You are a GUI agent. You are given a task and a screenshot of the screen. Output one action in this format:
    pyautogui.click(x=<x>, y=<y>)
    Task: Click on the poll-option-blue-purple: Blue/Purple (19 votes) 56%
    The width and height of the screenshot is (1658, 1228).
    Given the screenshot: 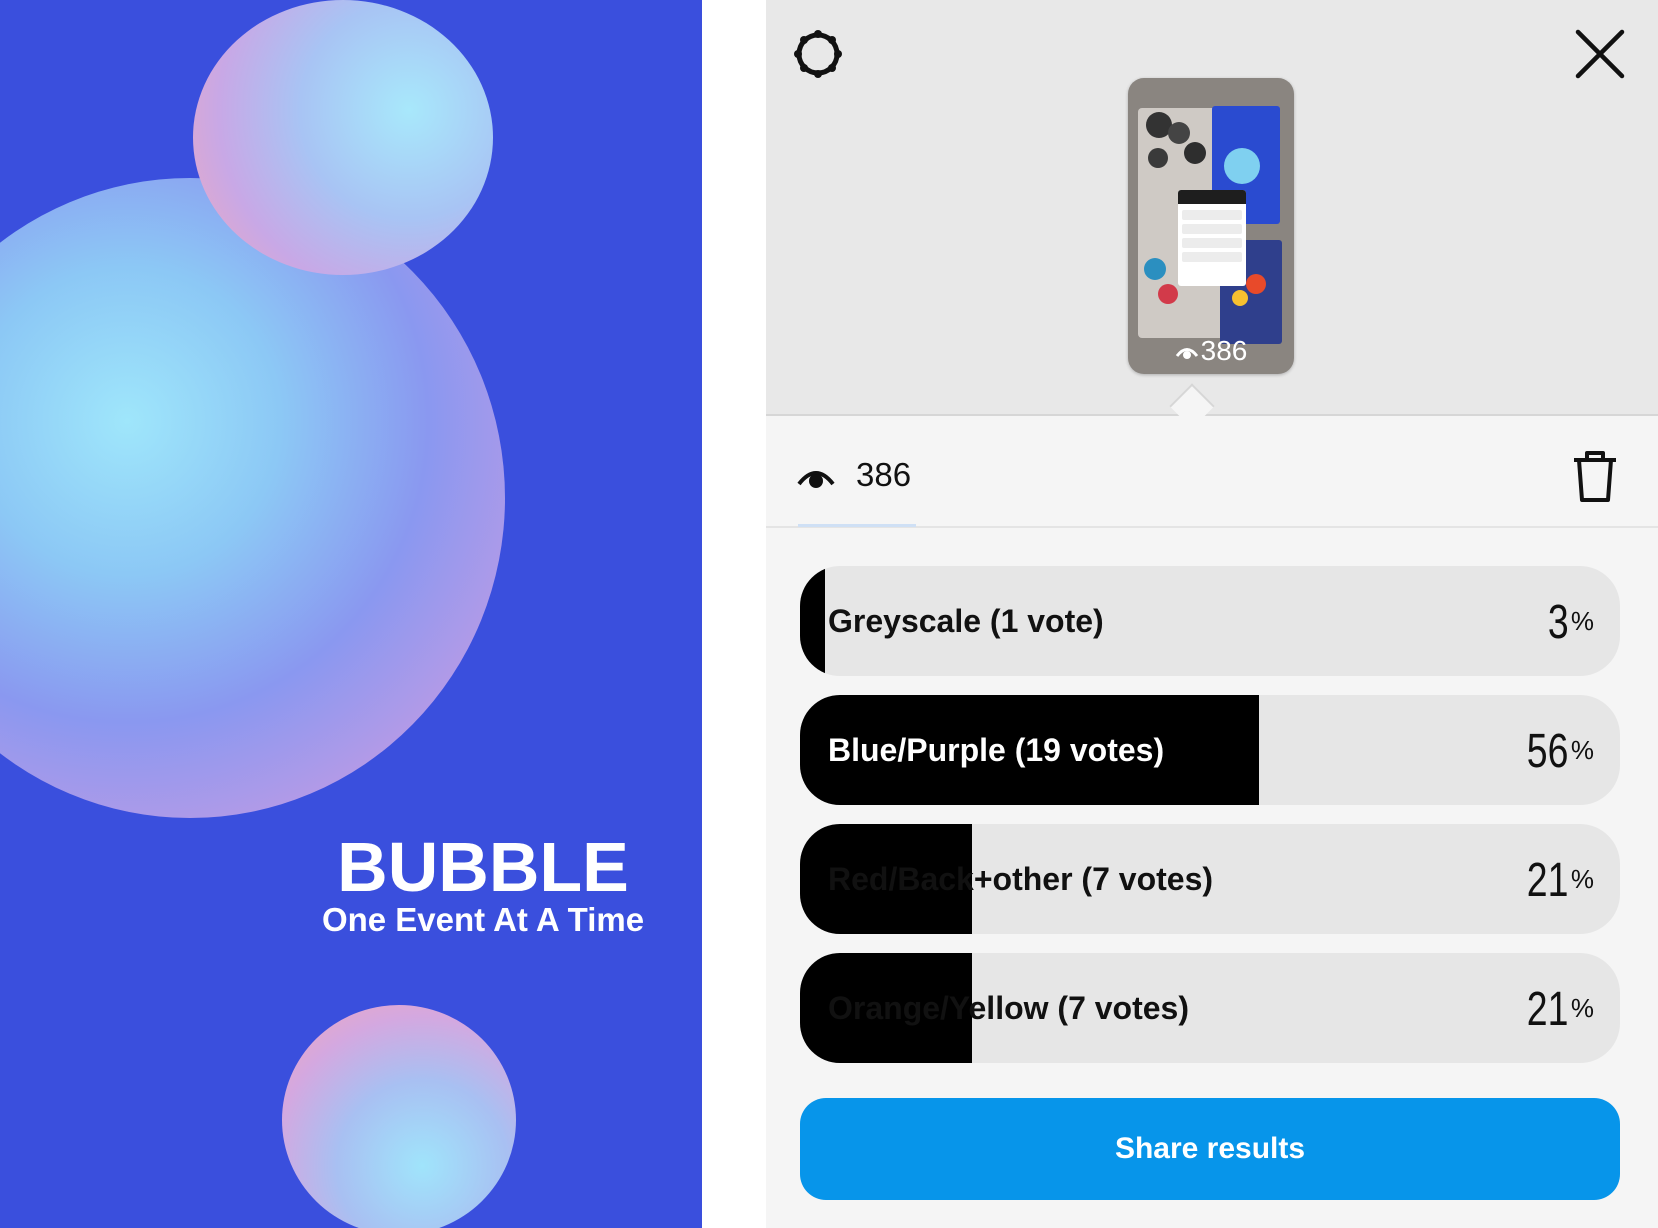 What is the action you would take?
    pyautogui.click(x=1210, y=750)
    